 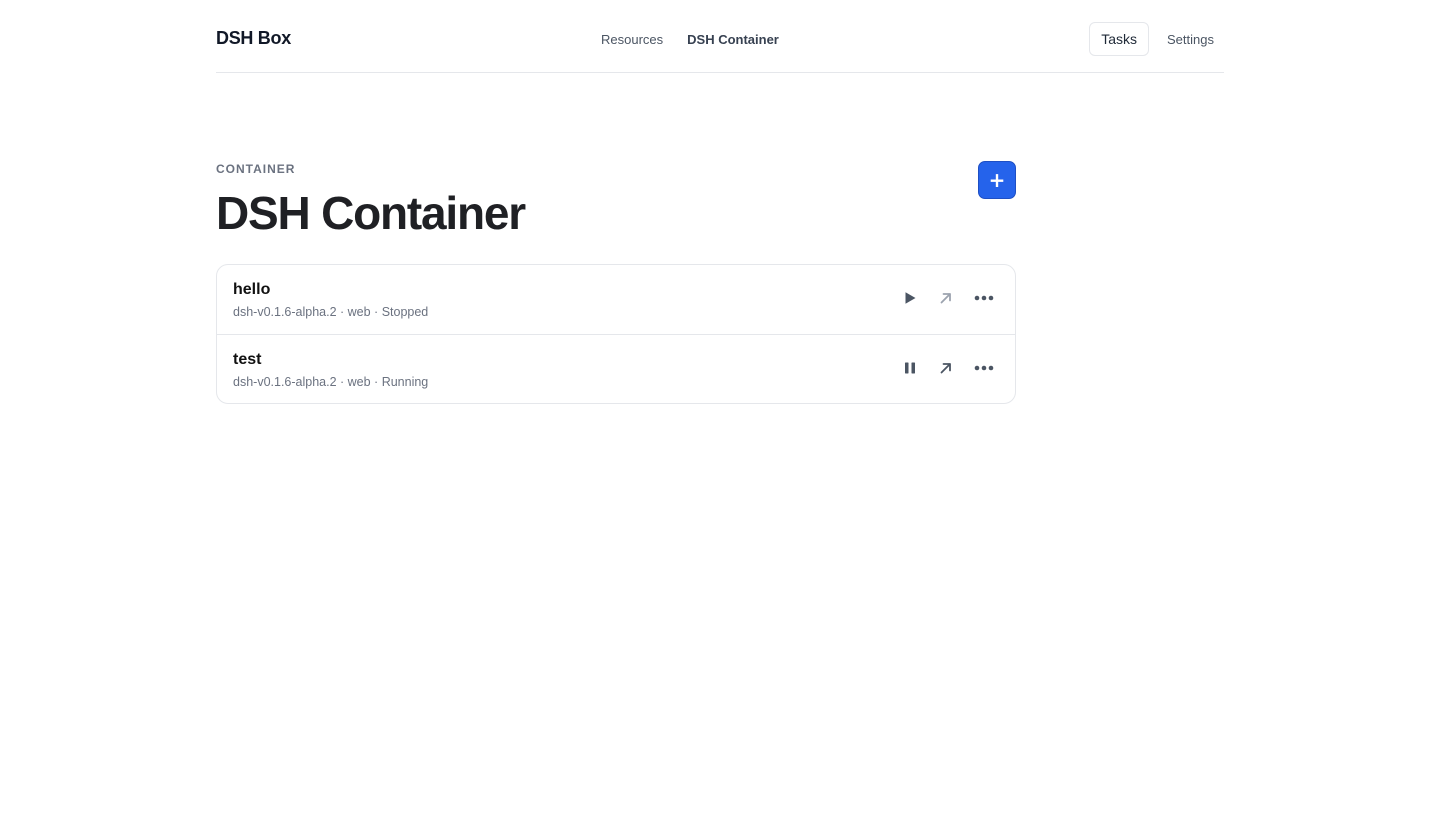 I want to click on settings-link: Settings, so click(x=1190, y=39).